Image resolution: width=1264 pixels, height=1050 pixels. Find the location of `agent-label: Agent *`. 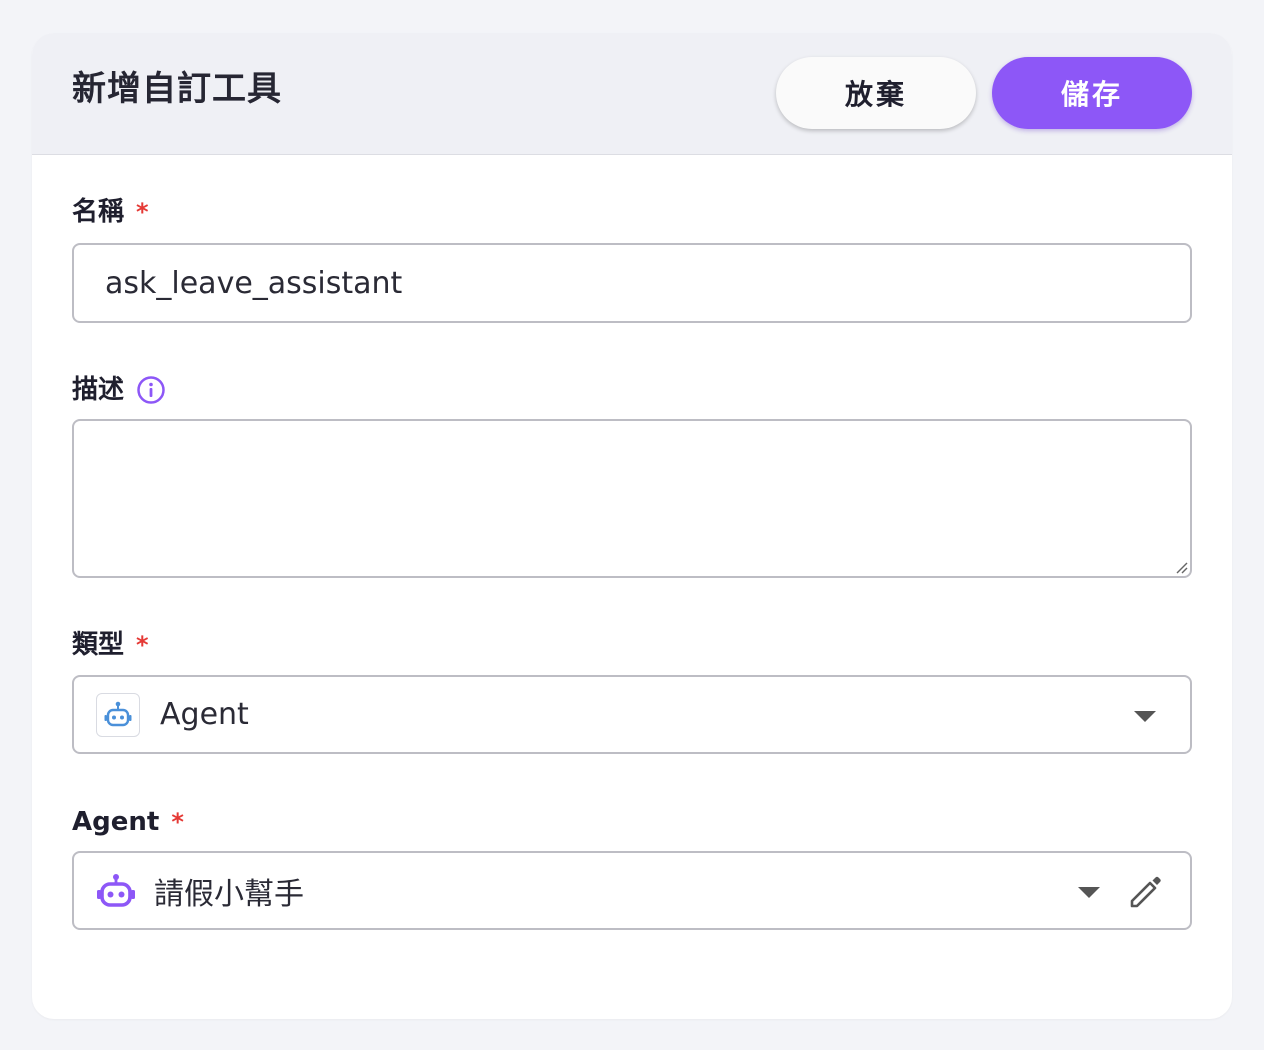

agent-label: Agent * is located at coordinates (128, 822).